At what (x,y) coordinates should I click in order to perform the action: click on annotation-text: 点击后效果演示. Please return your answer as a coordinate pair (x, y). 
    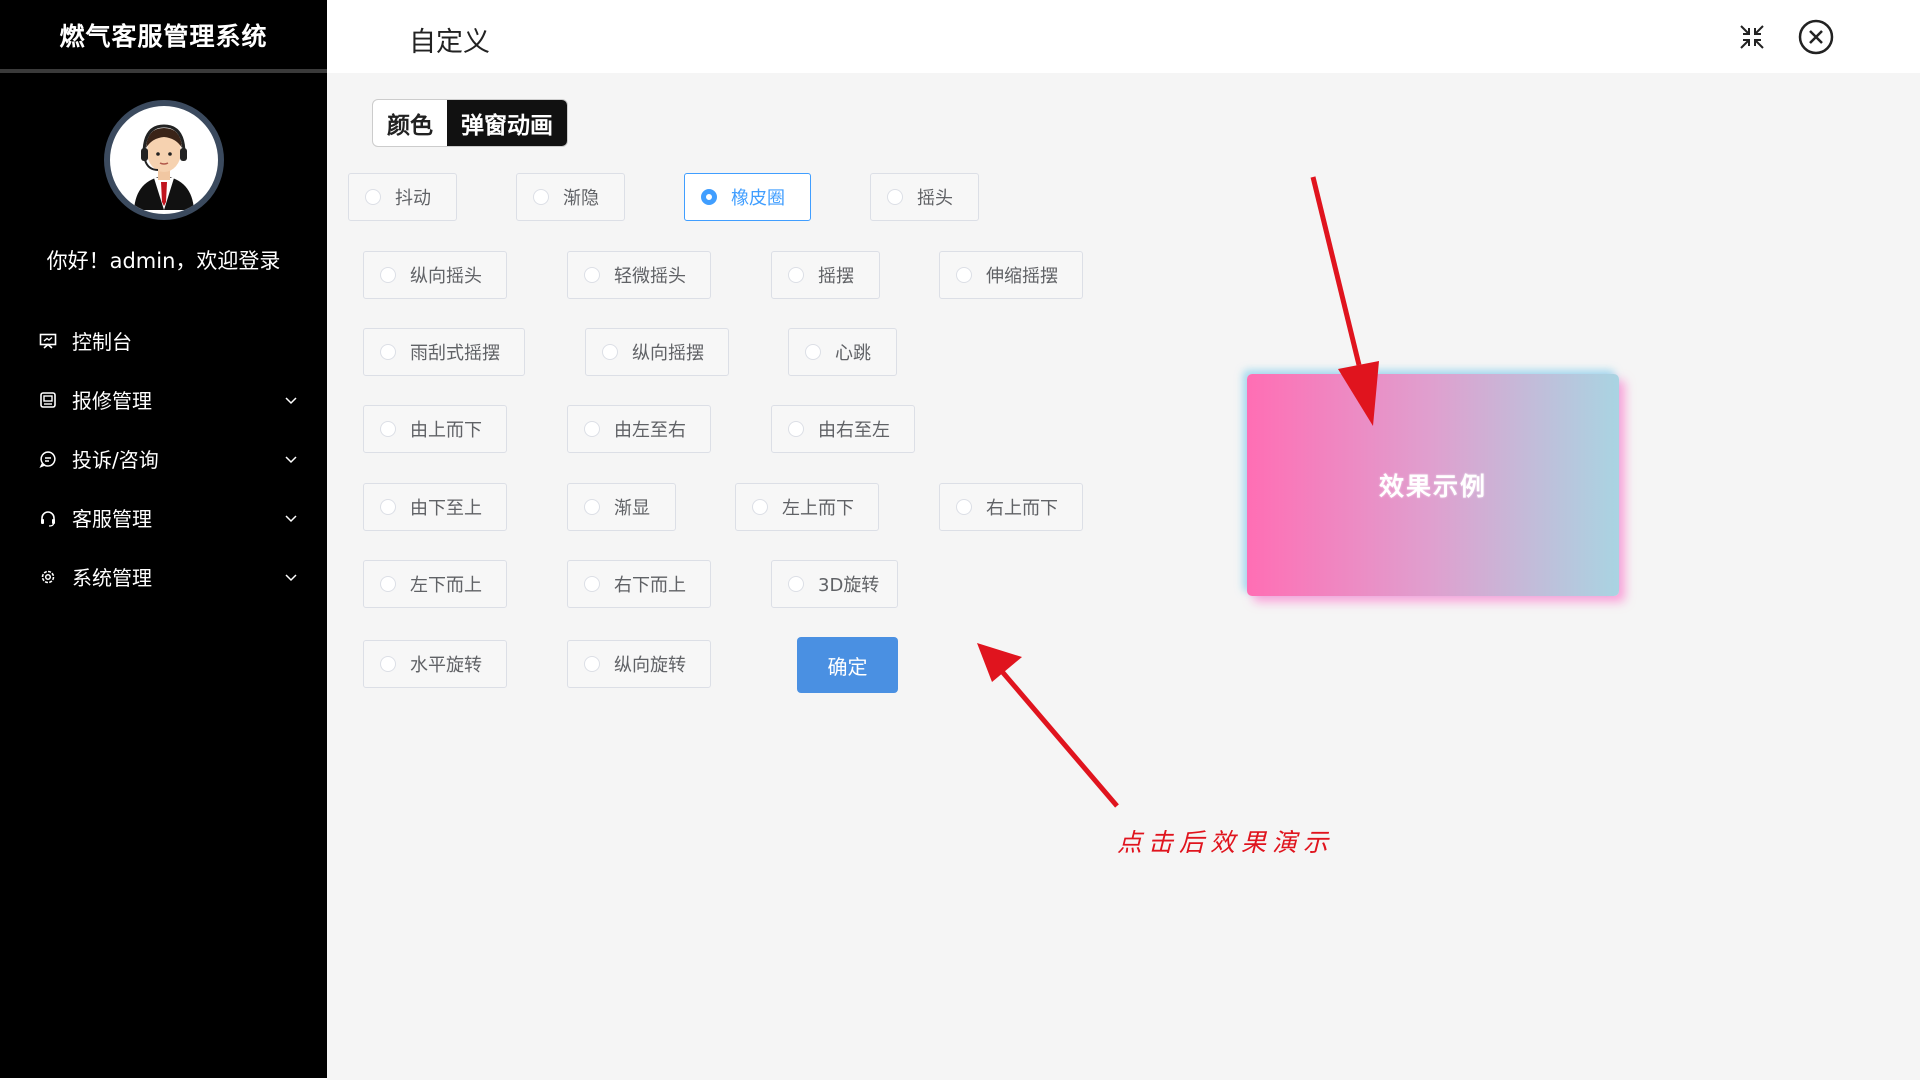
    Looking at the image, I should click on (1226, 842).